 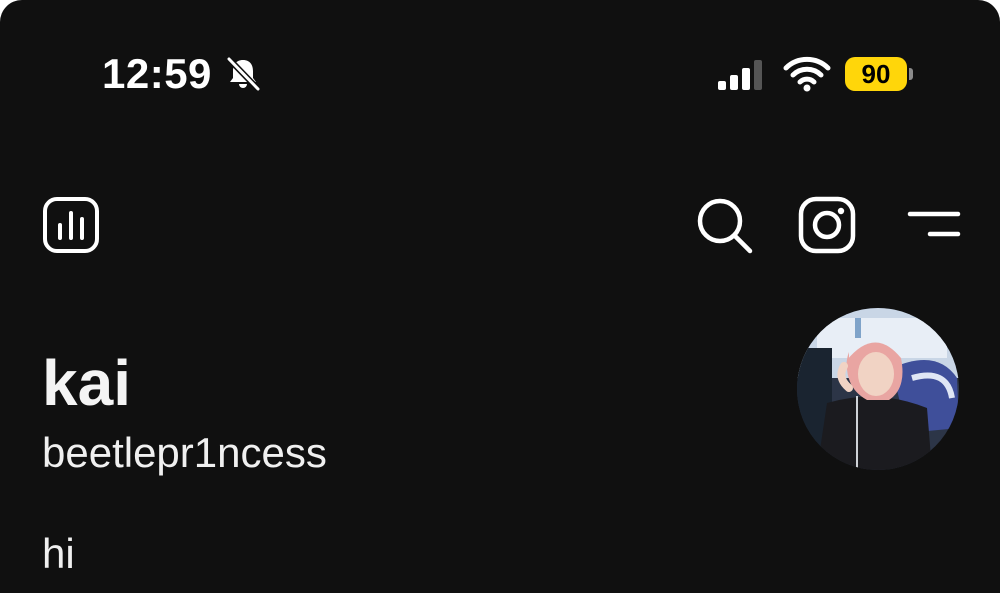 I want to click on profile-username: beetlepr1ncess, so click(x=184, y=452).